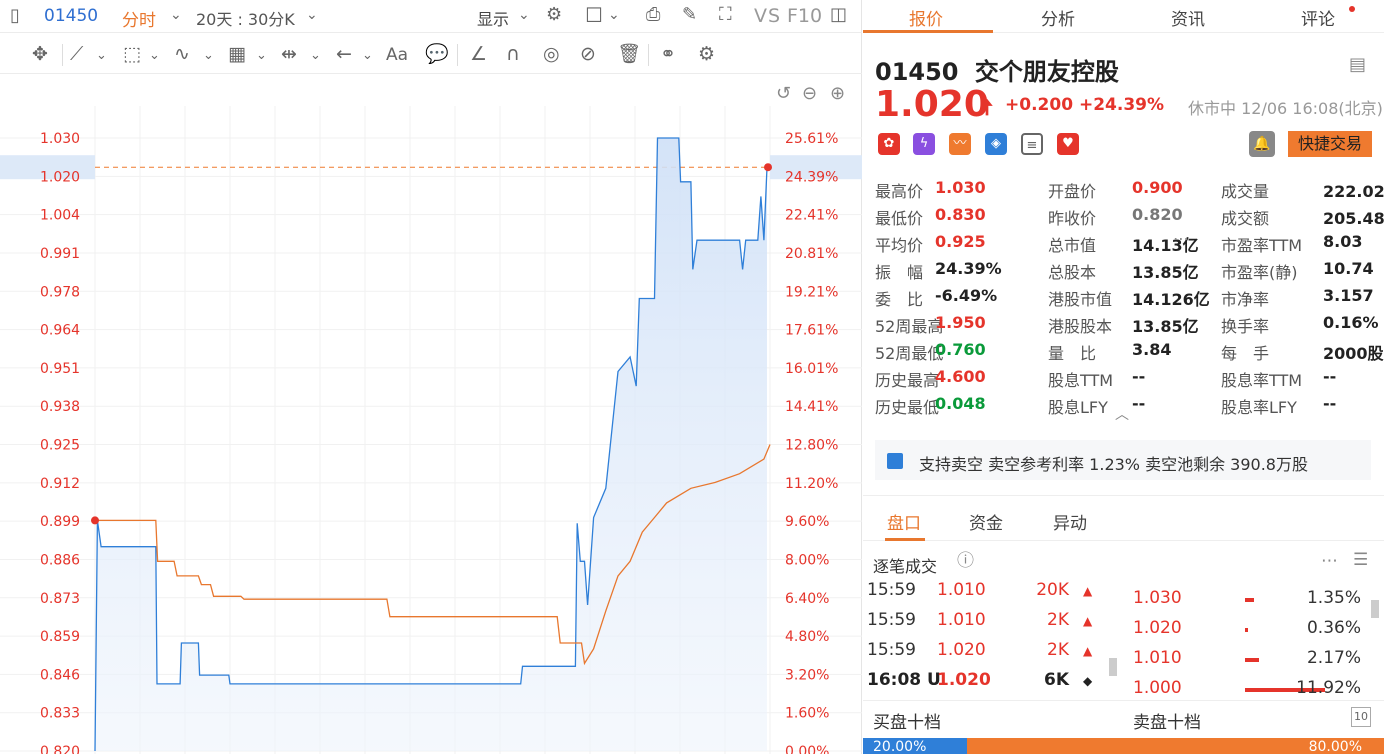 The image size is (1384, 754). I want to click on trade-vol: 2K, so click(1058, 650).